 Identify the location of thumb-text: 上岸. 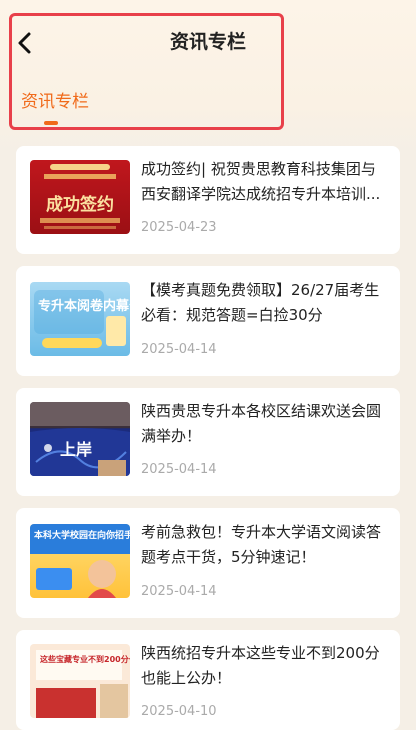
(76, 449).